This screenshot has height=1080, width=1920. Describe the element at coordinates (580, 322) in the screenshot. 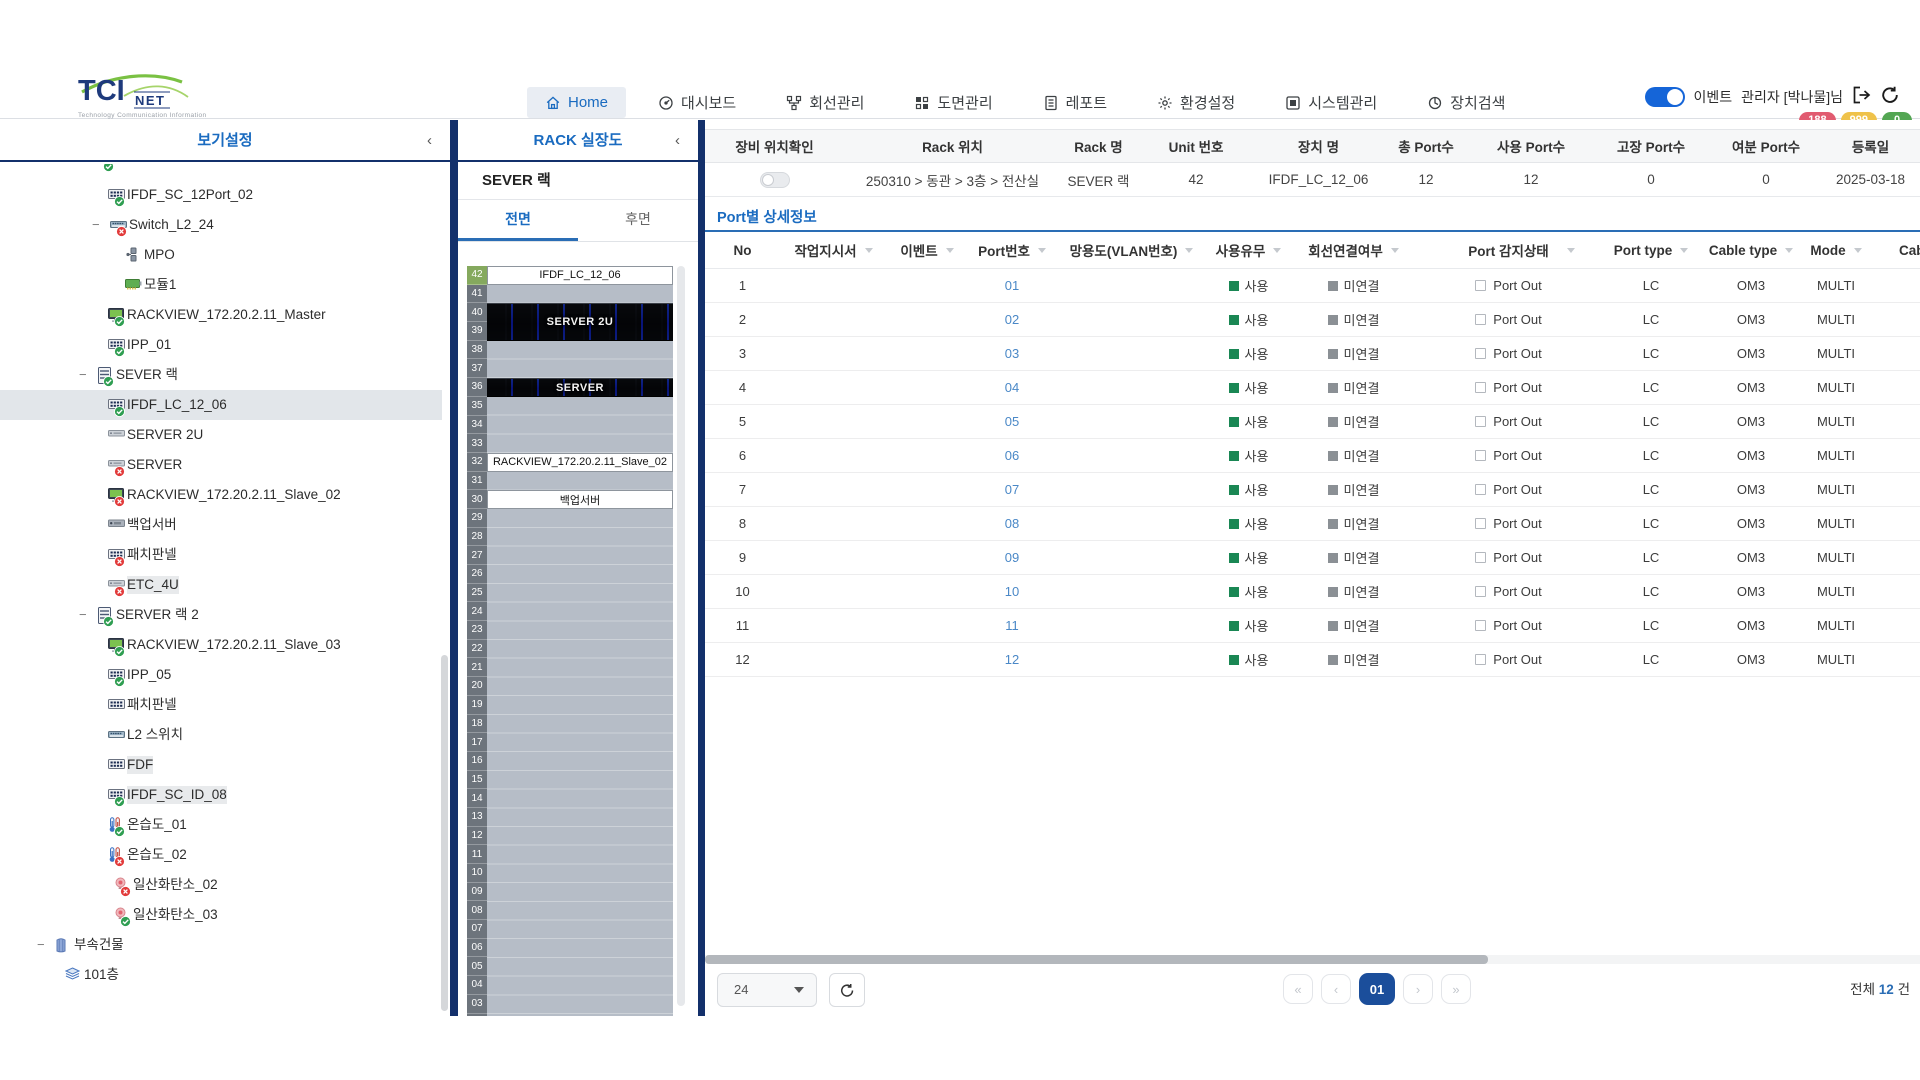

I see `rack-item-SERVER 2U: SERVER 2U` at that location.